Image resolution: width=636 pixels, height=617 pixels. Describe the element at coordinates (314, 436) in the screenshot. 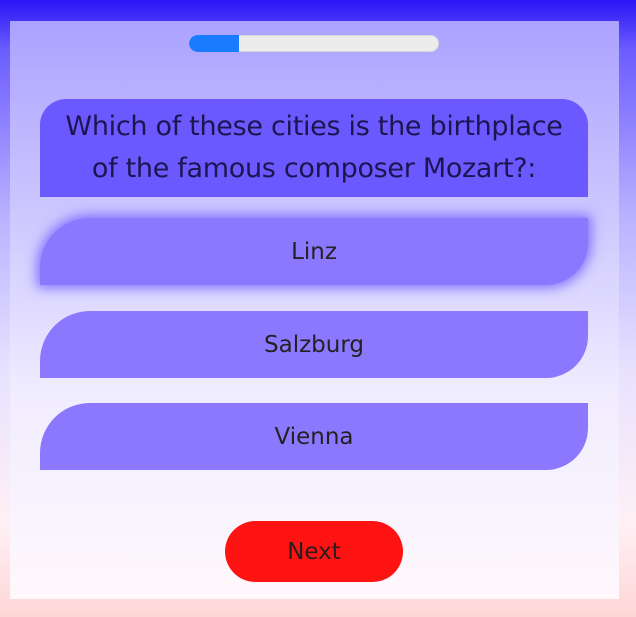

I see `answer-option-vienna: Vienna` at that location.